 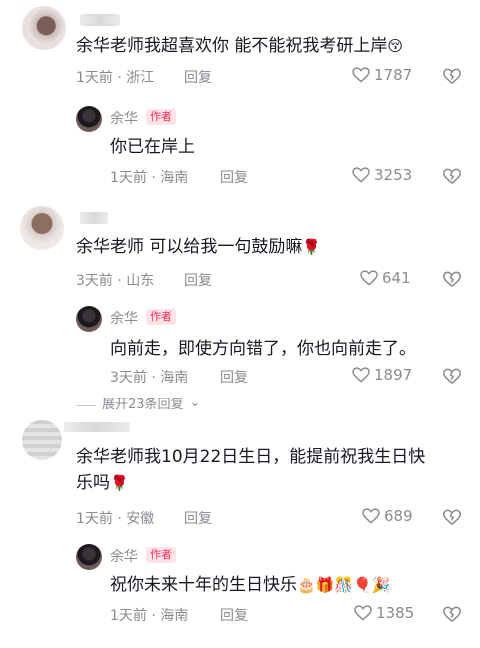 What do you see at coordinates (271, 470) in the screenshot?
I see `comment-text: 余华老师我10月22日生日，能提前祝我生日快 乐吗🌹` at bounding box center [271, 470].